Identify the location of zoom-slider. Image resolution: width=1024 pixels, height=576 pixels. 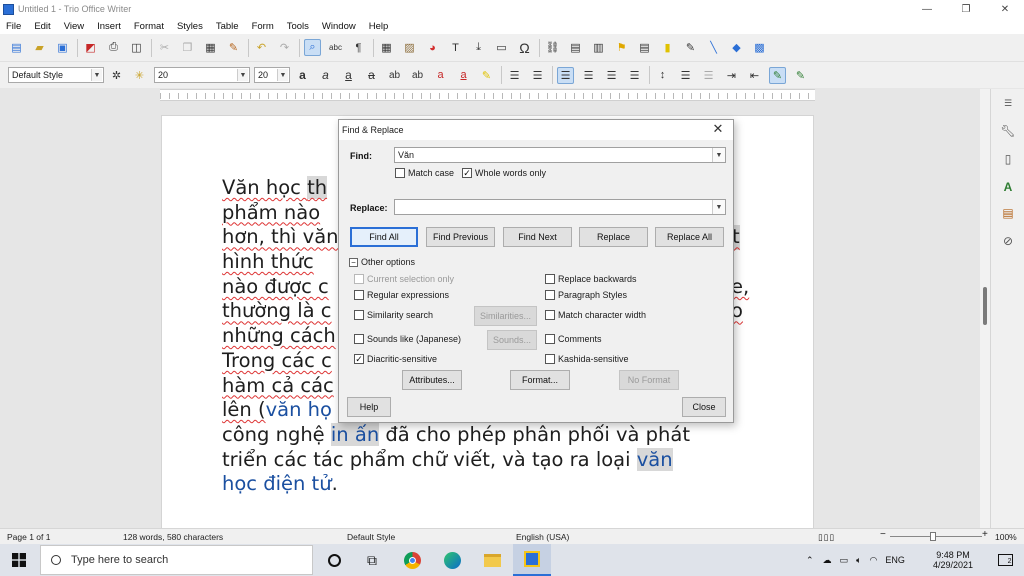
(936, 536).